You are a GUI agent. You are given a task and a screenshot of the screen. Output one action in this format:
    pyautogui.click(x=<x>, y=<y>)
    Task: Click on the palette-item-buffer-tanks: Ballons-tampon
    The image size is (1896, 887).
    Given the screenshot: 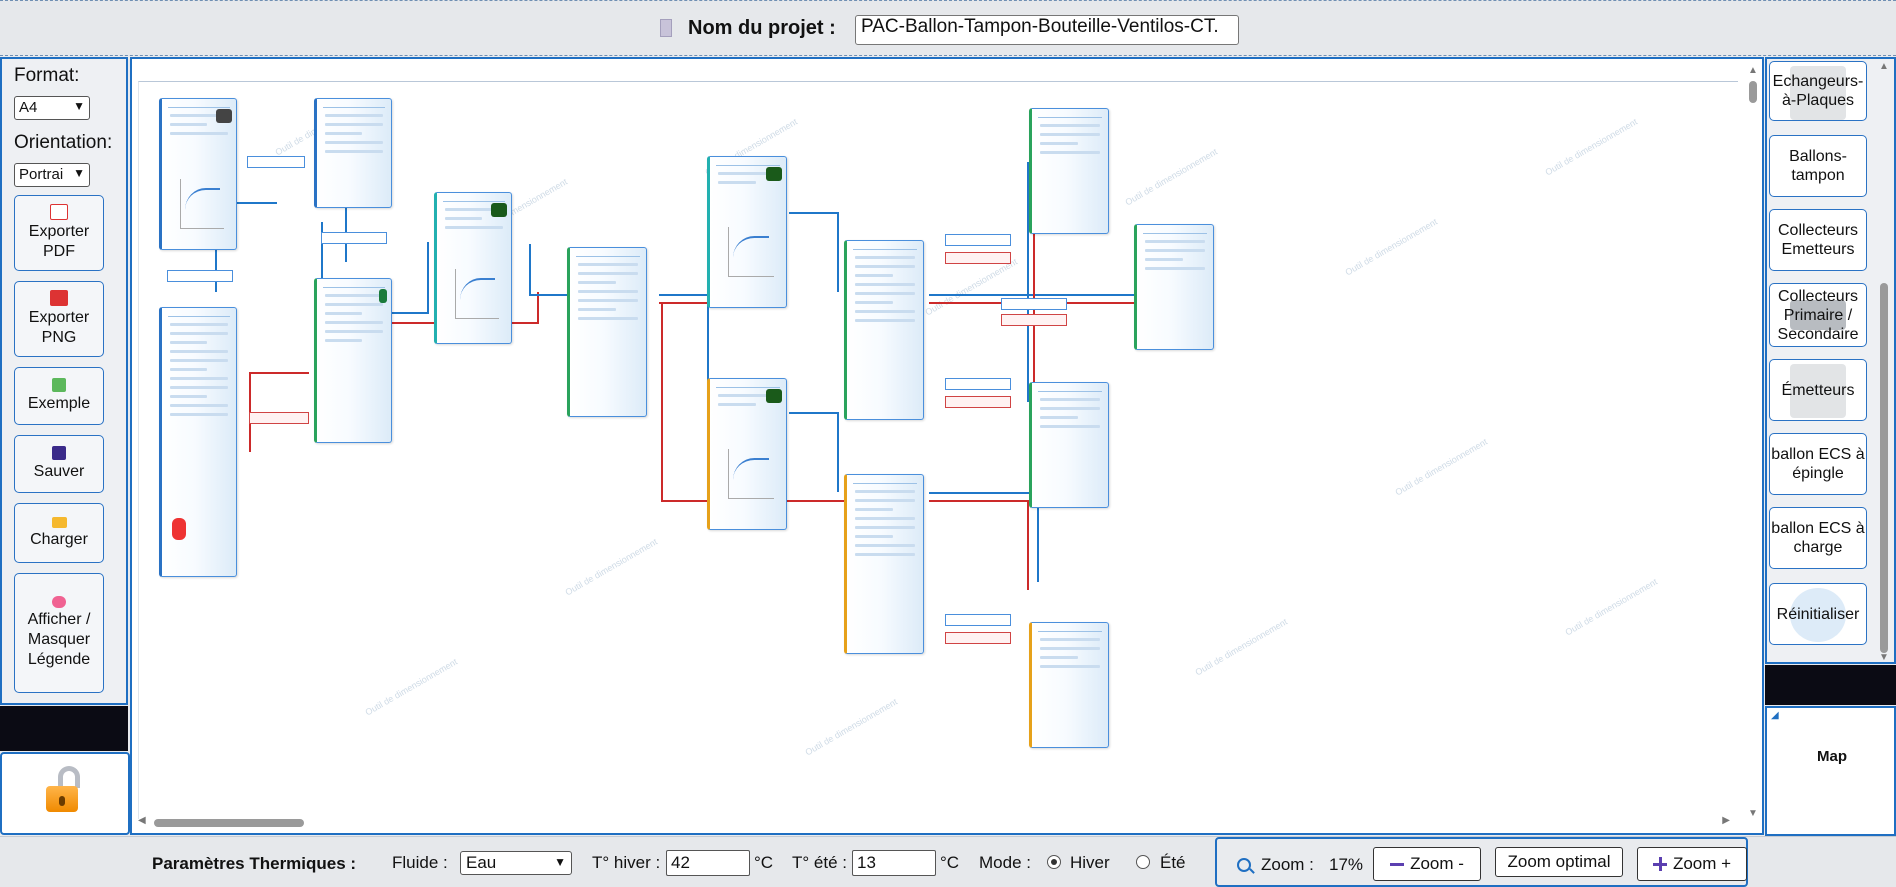 What is the action you would take?
    pyautogui.click(x=1818, y=166)
    